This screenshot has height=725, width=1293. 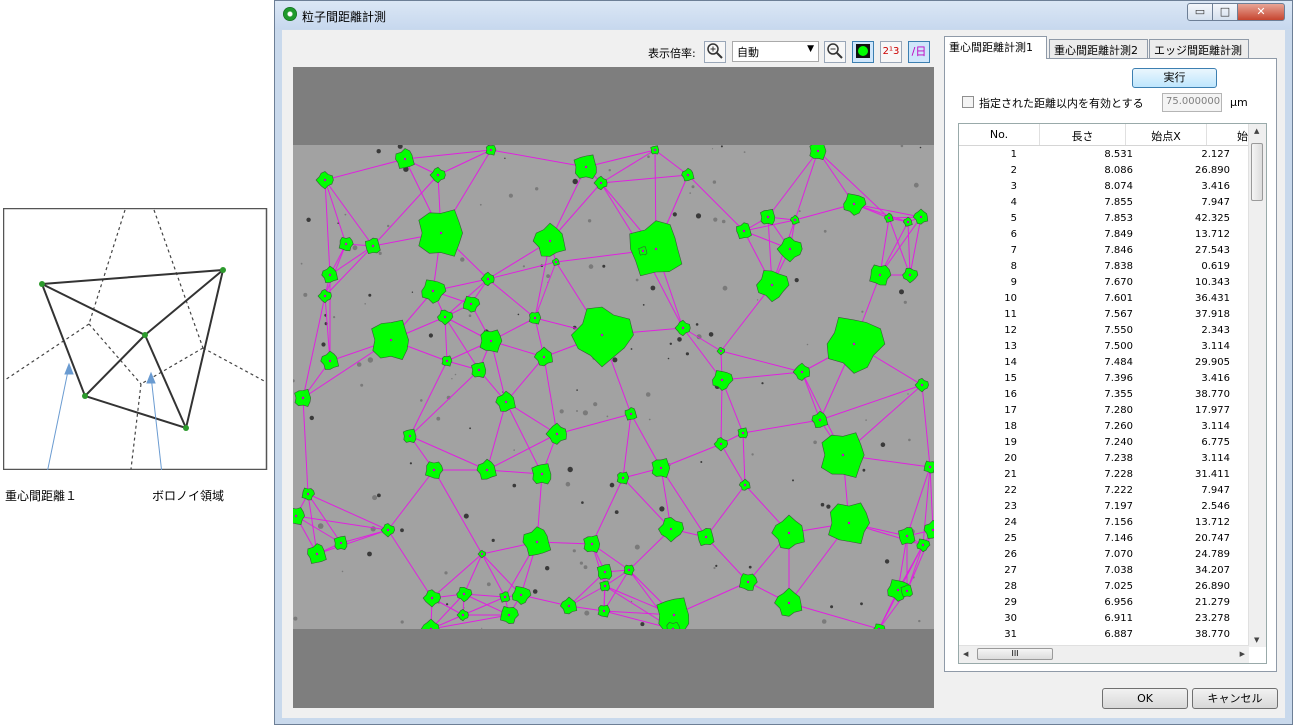 I want to click on table-row: 4 7.855 7.947, so click(x=1104, y=203).